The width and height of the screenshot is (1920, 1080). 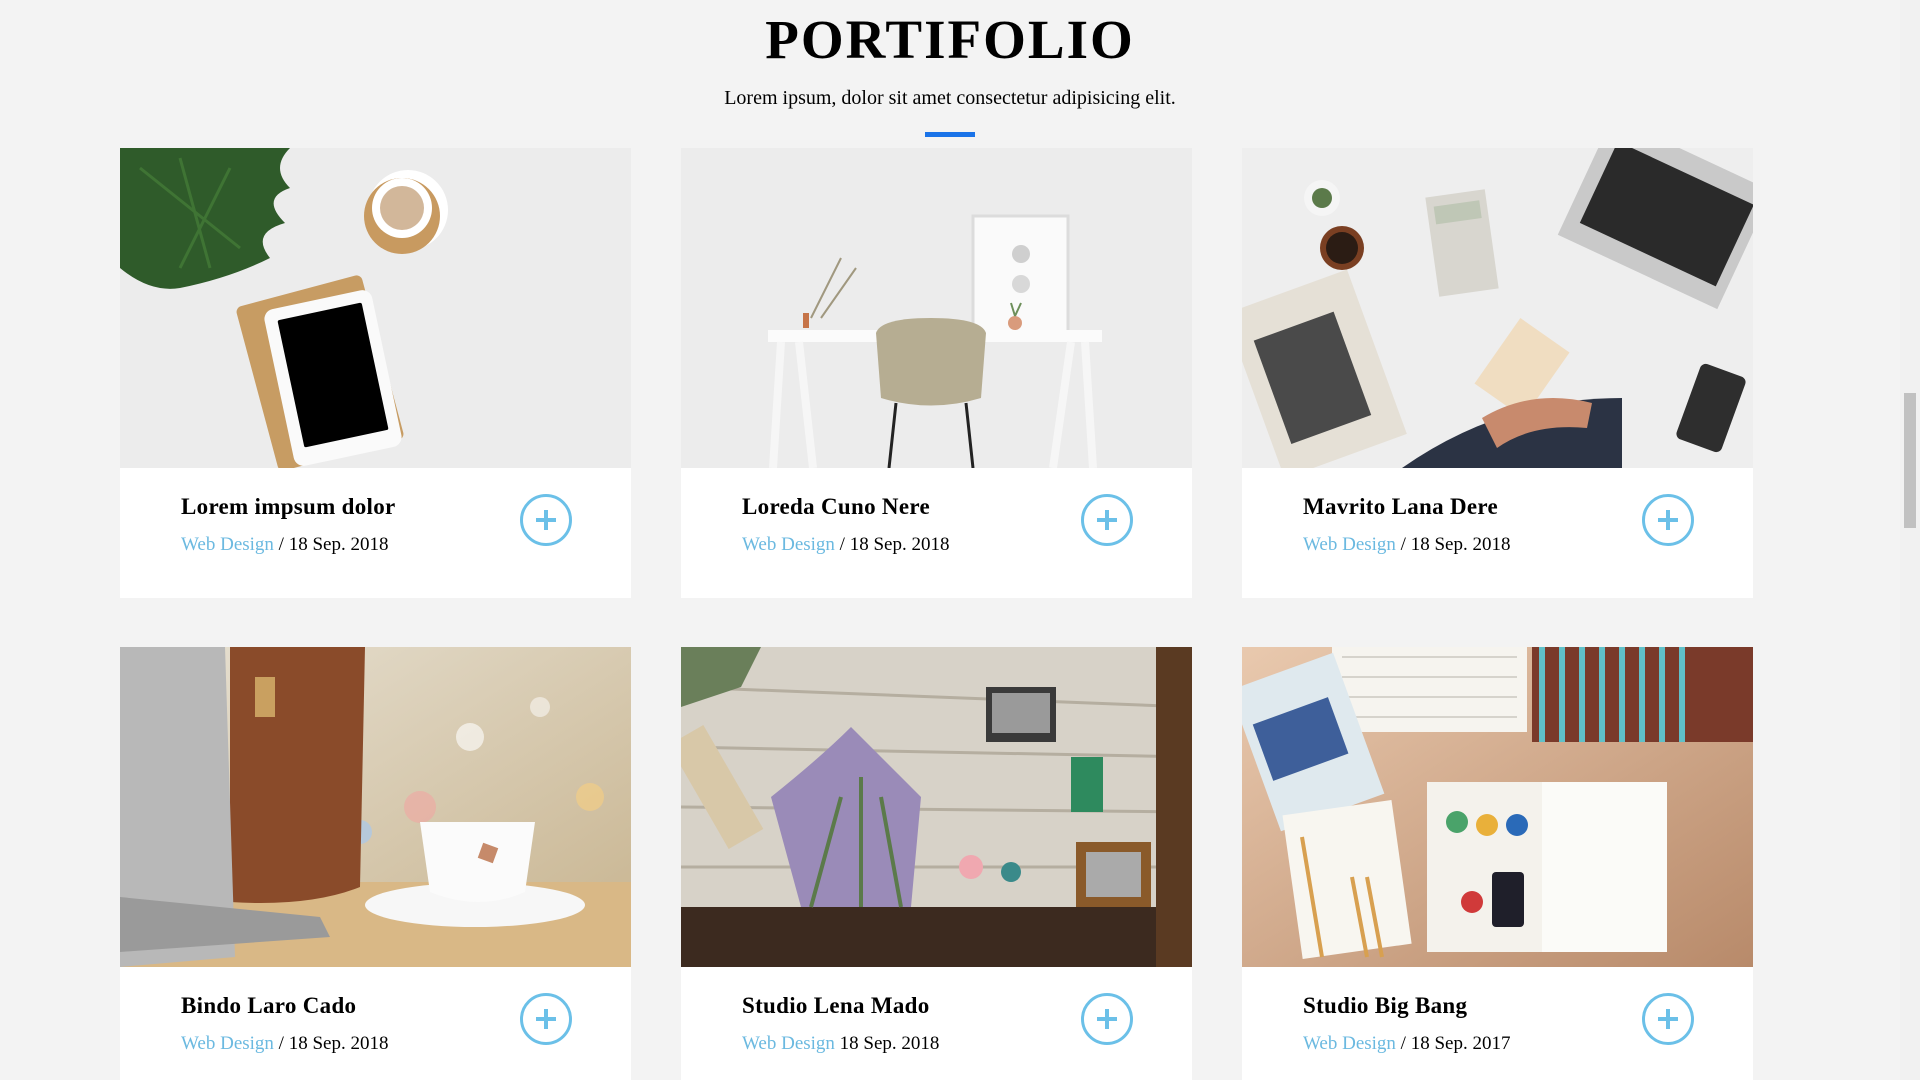 I want to click on card-meta: Web Design / 18 Sep. 2017, so click(x=1406, y=1044).